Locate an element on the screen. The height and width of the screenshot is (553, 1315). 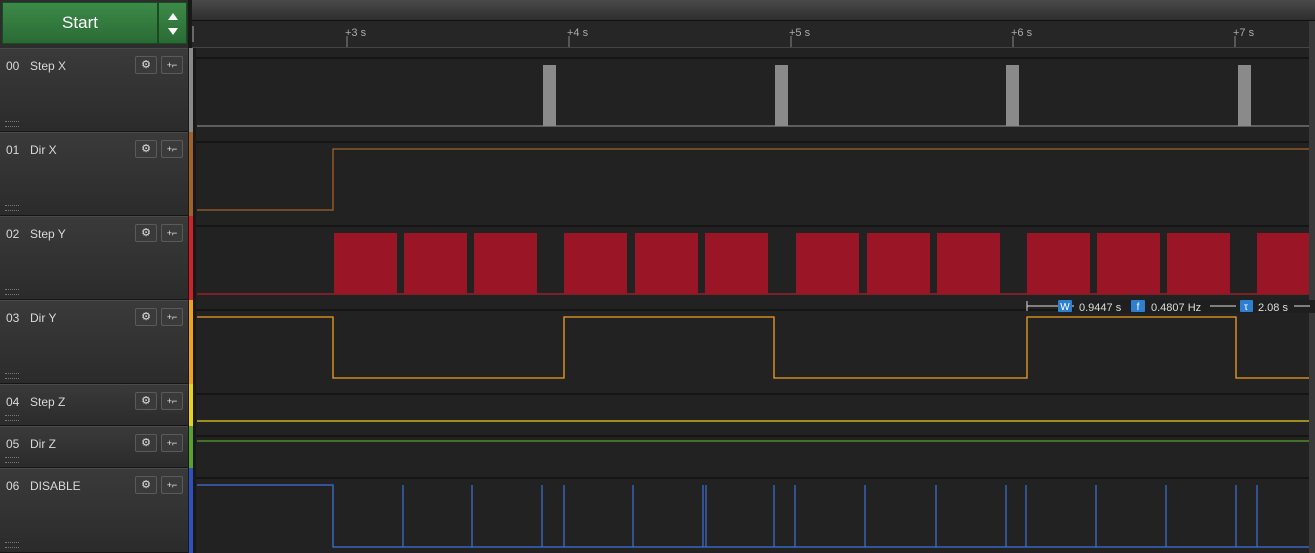
period-value: 2.08 s is located at coordinates (1273, 308).